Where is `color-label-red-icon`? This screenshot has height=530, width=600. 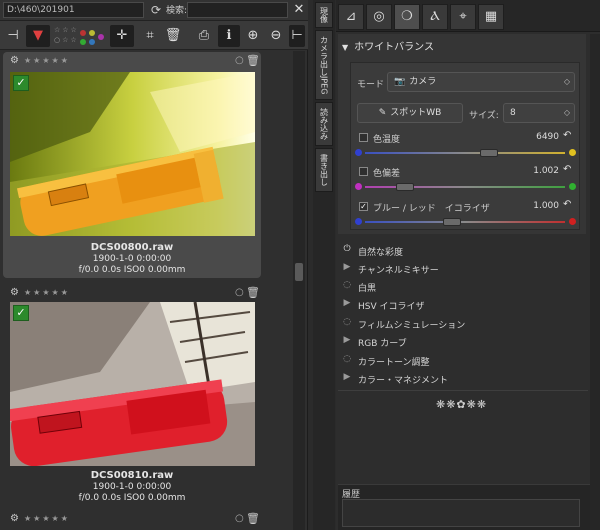 color-label-red-icon is located at coordinates (83, 33).